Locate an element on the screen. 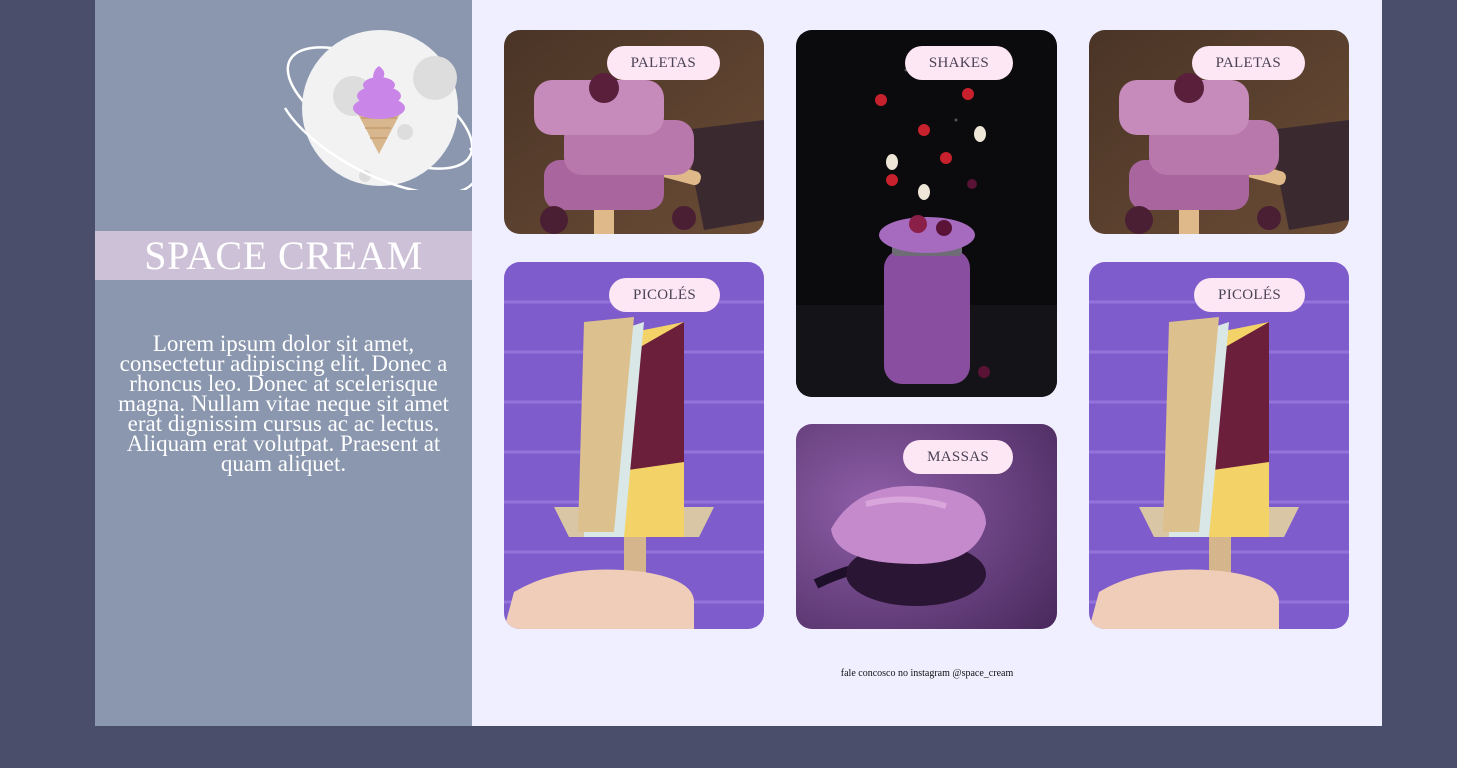  space-cream-logo is located at coordinates (381, 110).